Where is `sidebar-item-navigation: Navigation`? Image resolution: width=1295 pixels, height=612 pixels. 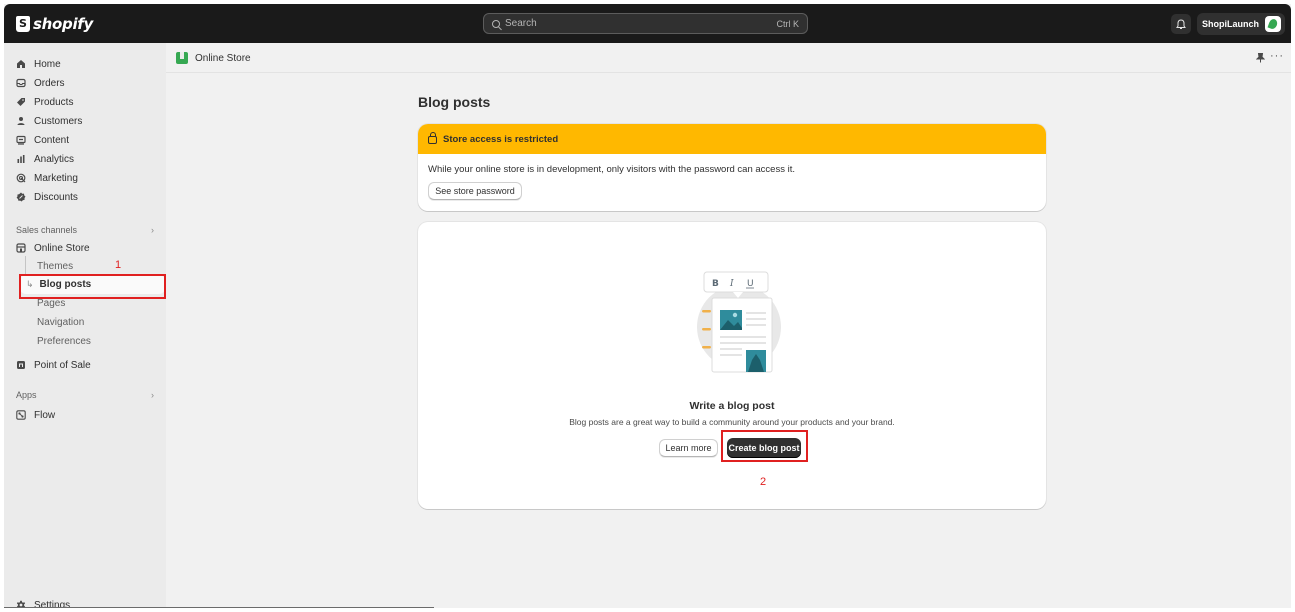
sidebar-item-navigation: Navigation is located at coordinates (60, 322).